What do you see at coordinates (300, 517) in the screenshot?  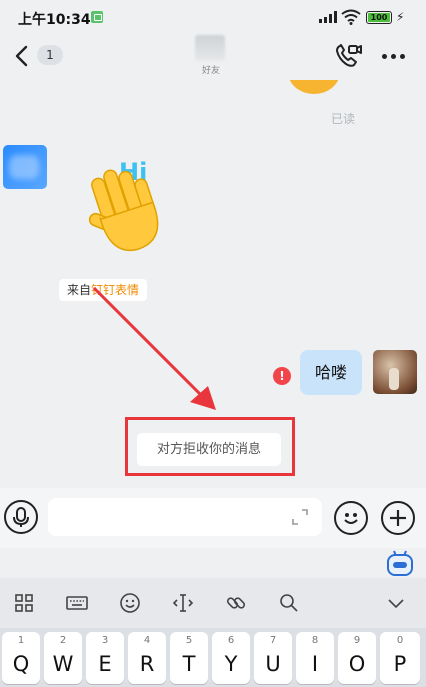 I see `expand-icon` at bounding box center [300, 517].